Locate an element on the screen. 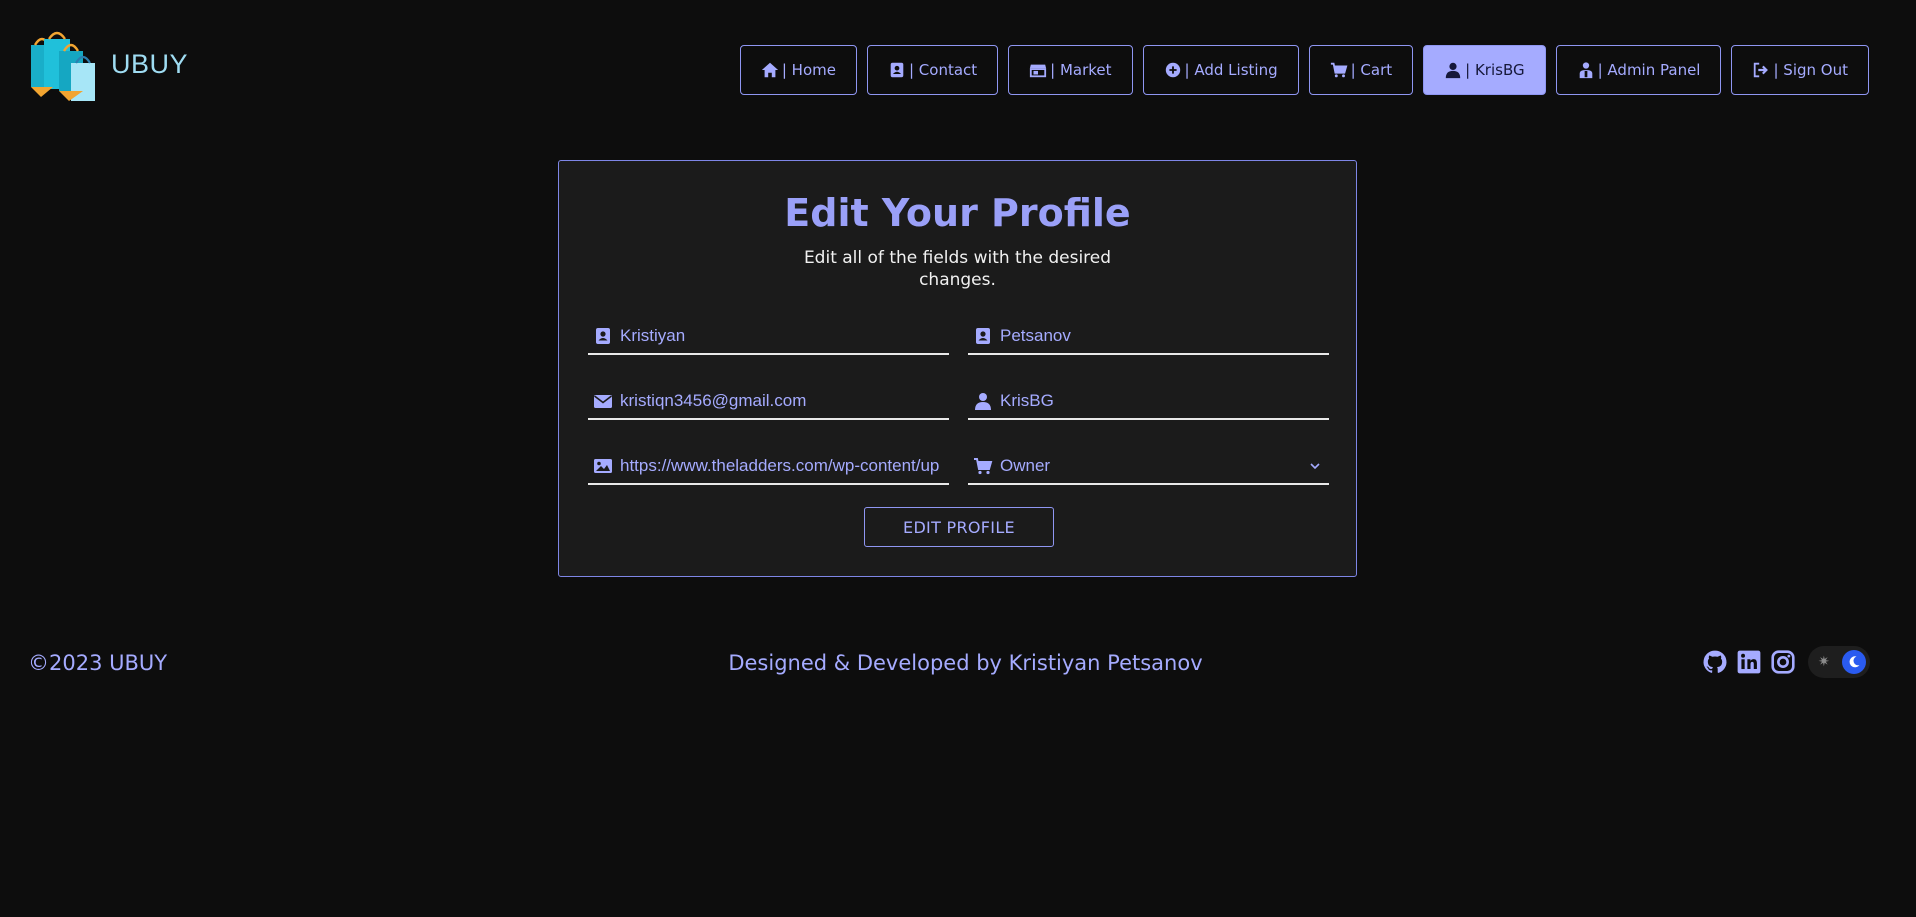 Image resolution: width=1916 pixels, height=917 pixels. theme-toggle: ✷ is located at coordinates (1839, 662).